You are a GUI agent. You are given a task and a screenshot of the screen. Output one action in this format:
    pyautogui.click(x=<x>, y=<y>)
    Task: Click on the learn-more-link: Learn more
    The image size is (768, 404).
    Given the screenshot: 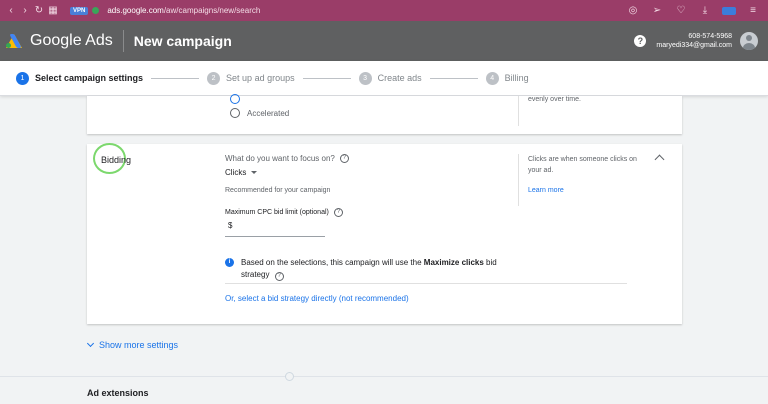 What is the action you would take?
    pyautogui.click(x=546, y=190)
    